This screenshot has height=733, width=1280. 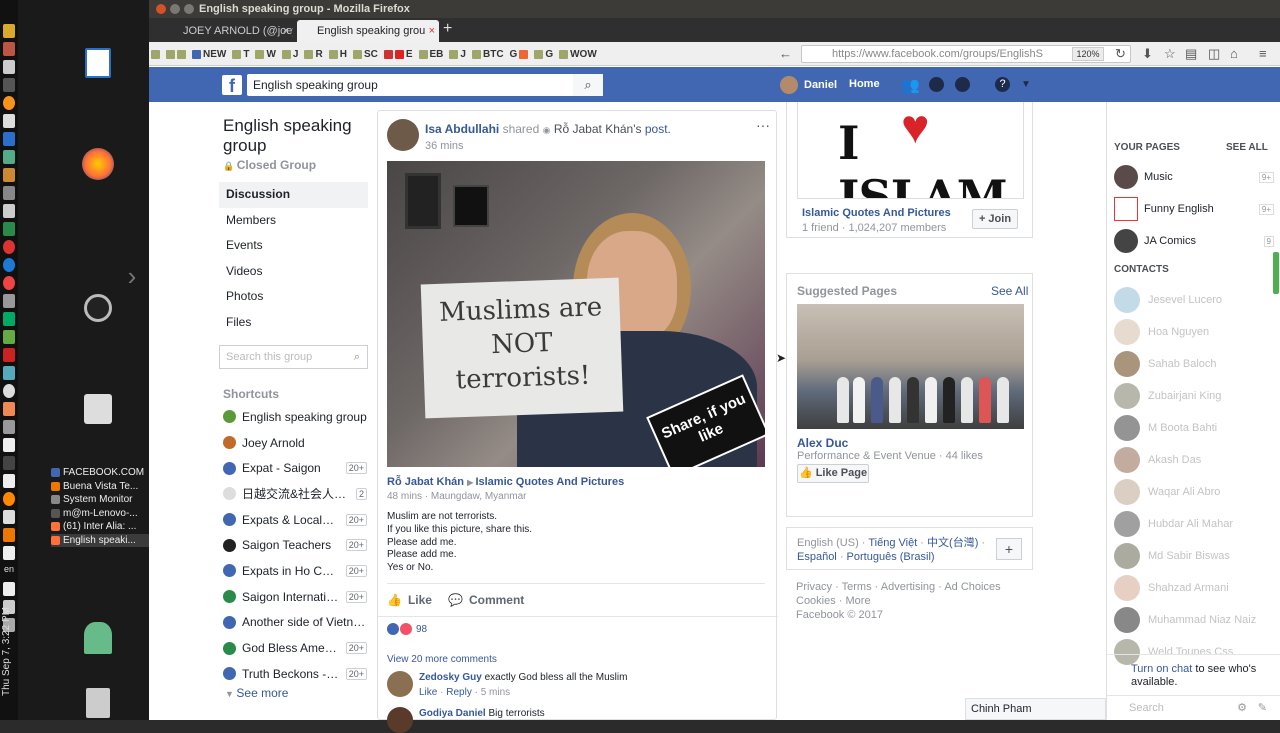 What do you see at coordinates (1009, 549) in the screenshot?
I see `more-languages-button: +` at bounding box center [1009, 549].